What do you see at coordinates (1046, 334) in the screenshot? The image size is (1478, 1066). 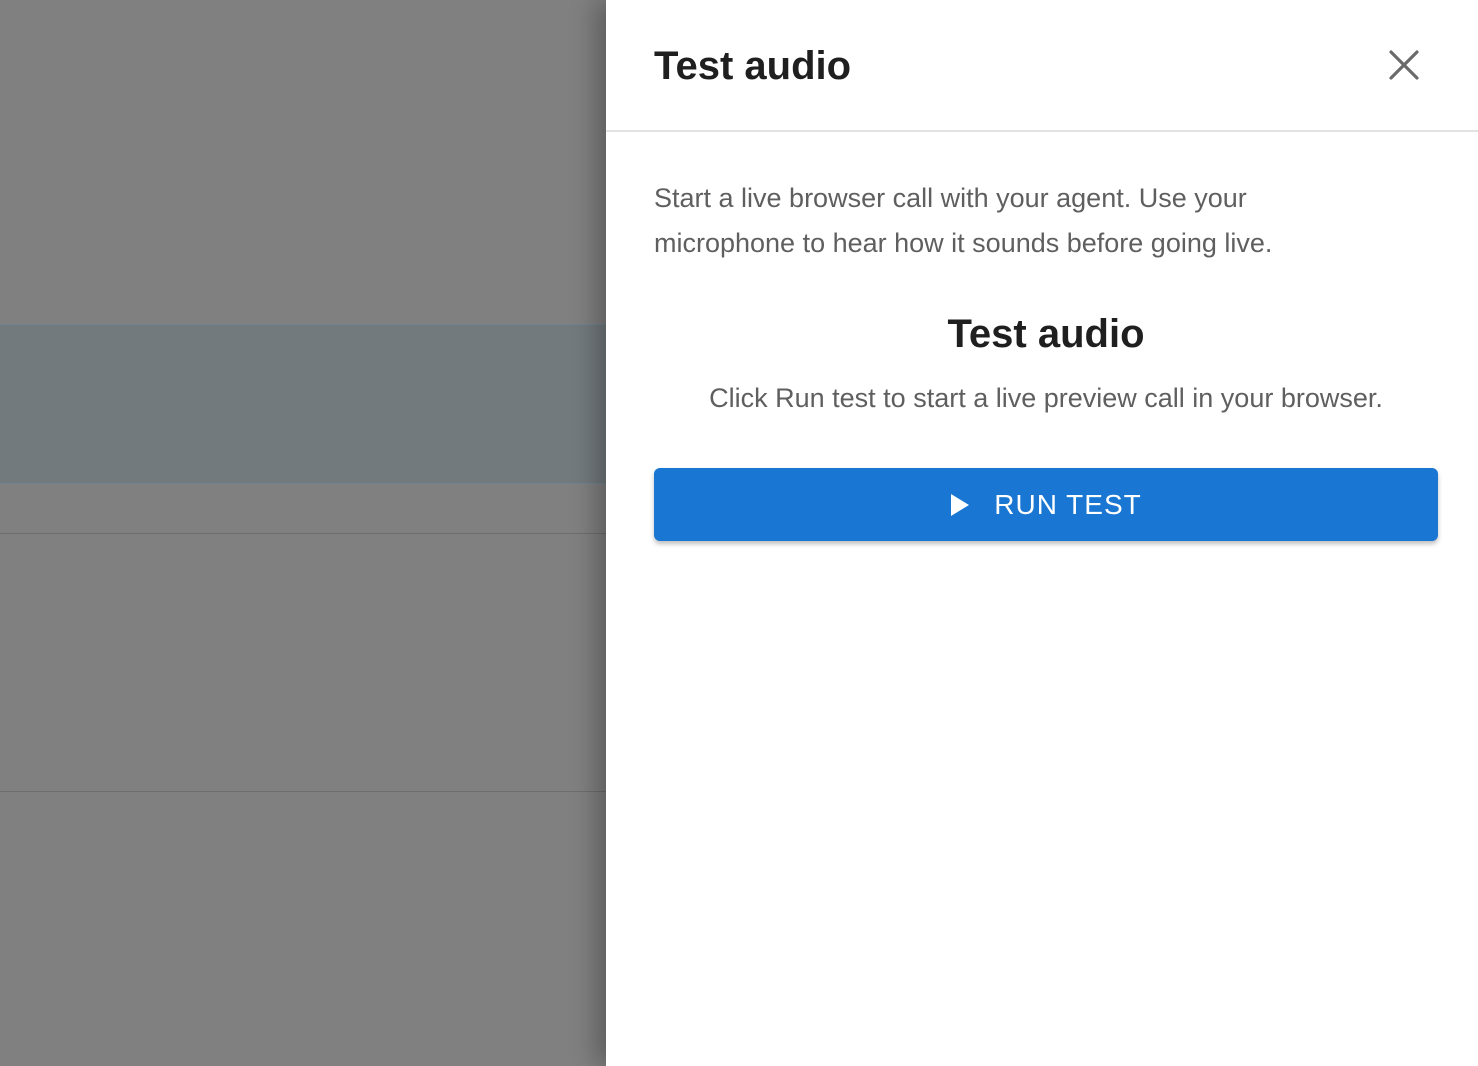 I see `section-title: Test audio` at bounding box center [1046, 334].